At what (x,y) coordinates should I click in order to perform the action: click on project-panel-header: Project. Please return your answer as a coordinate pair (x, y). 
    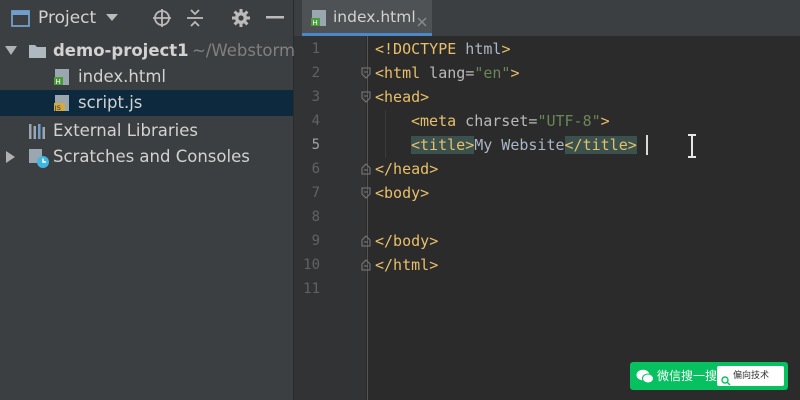
    Looking at the image, I should click on (146, 18).